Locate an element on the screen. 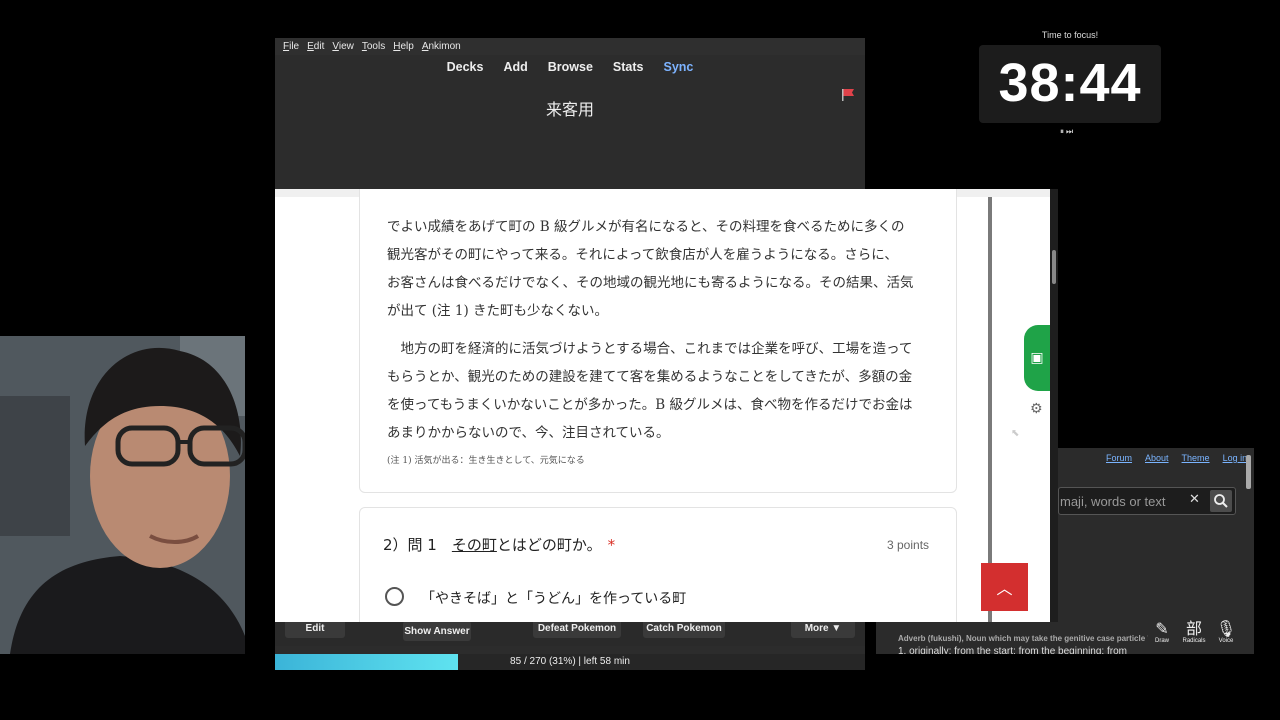  menu-view: View is located at coordinates (343, 46).